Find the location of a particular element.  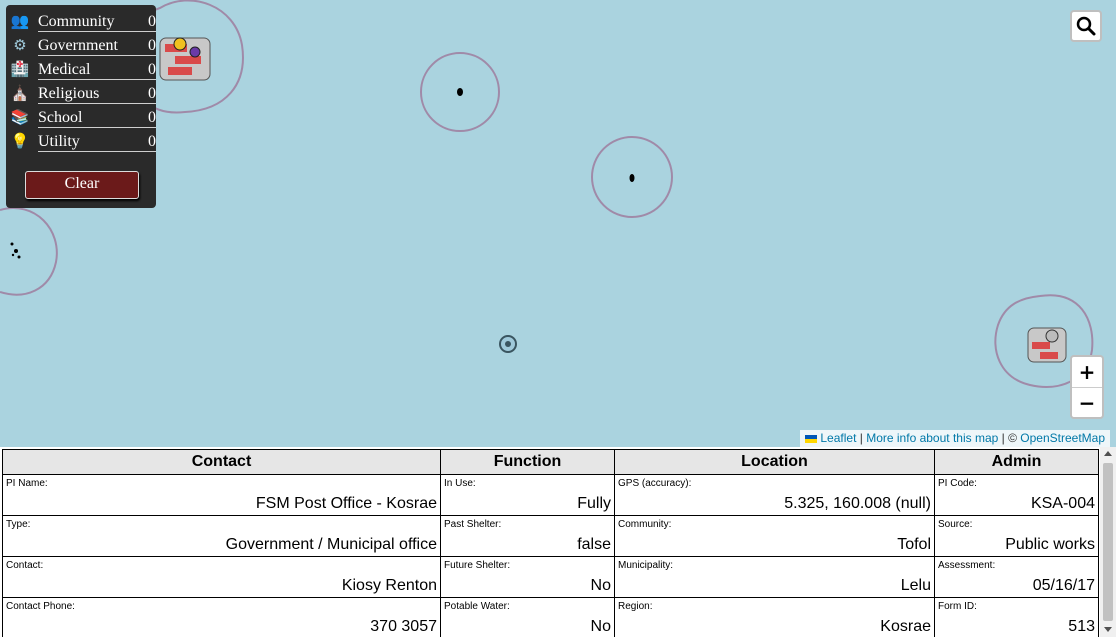

table-header-row: Contact Function Location Admin is located at coordinates (550, 462).